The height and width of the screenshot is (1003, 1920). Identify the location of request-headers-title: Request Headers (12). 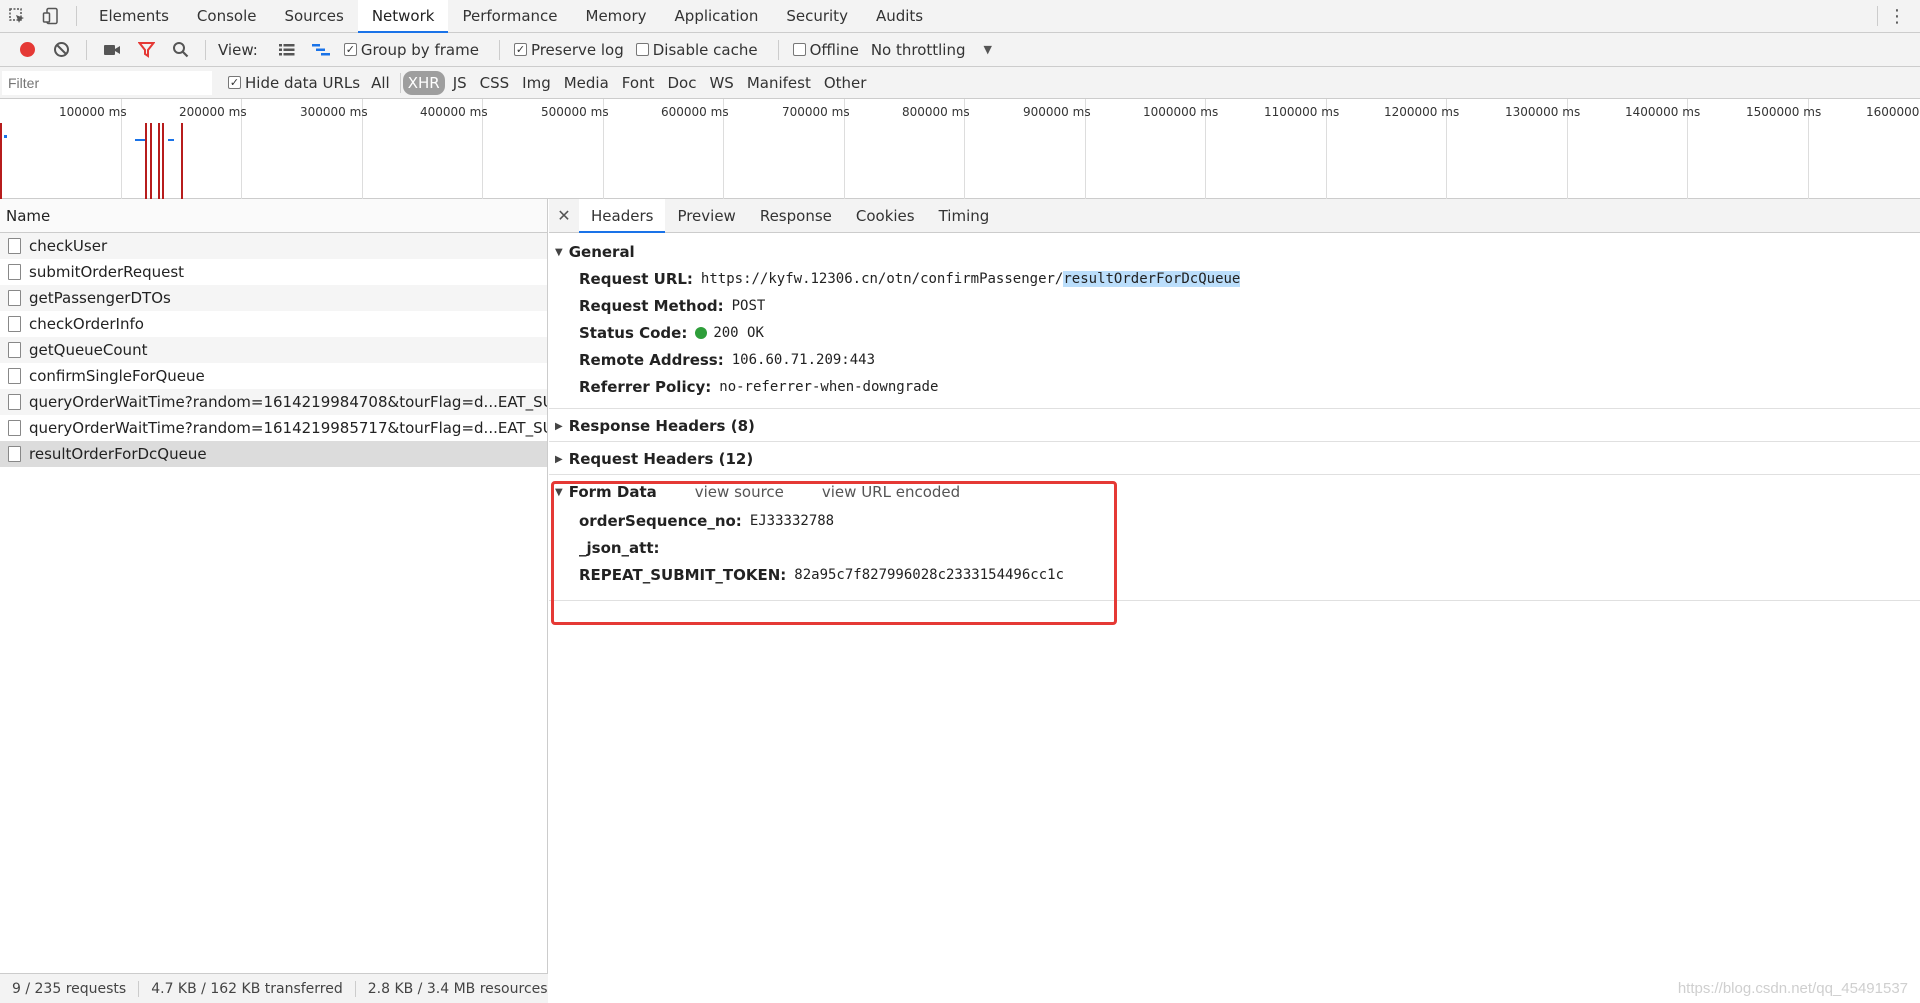
(661, 459).